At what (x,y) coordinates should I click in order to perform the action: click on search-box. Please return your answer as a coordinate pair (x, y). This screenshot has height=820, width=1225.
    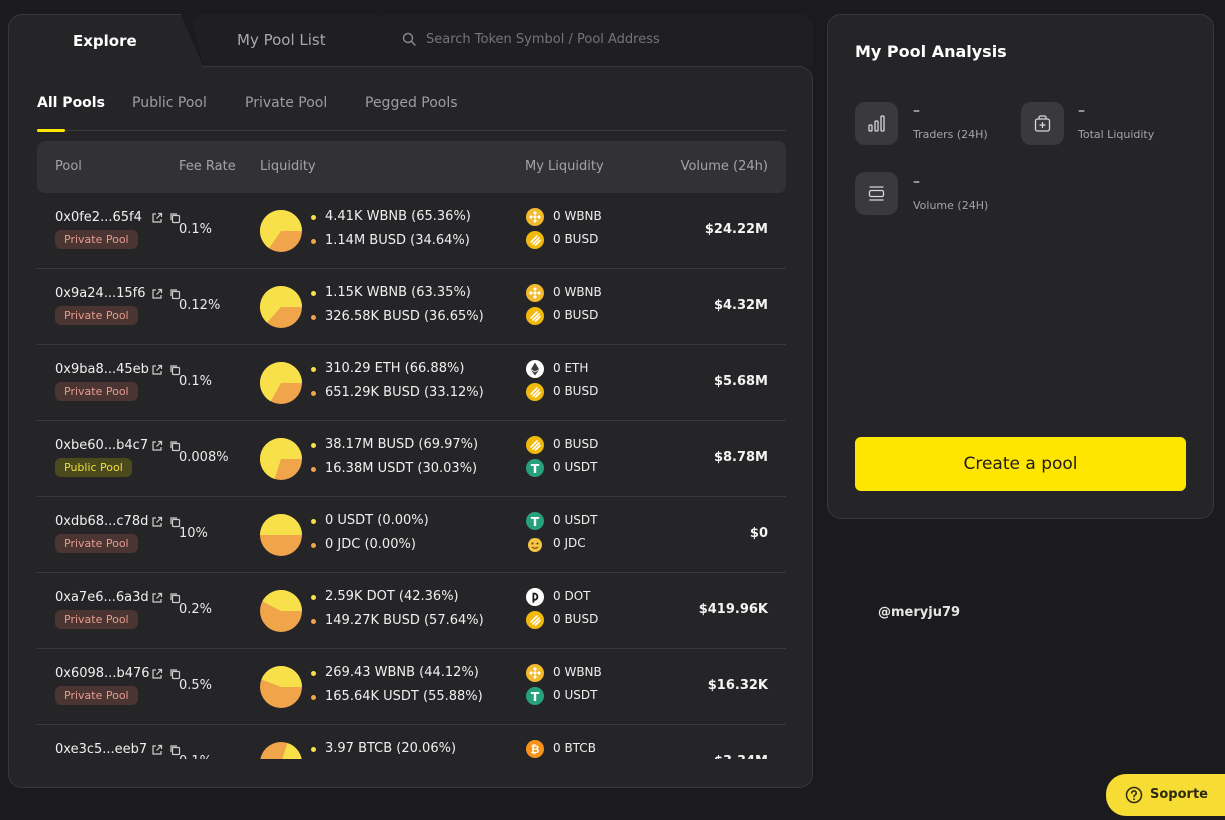
    Looking at the image, I should click on (592, 40).